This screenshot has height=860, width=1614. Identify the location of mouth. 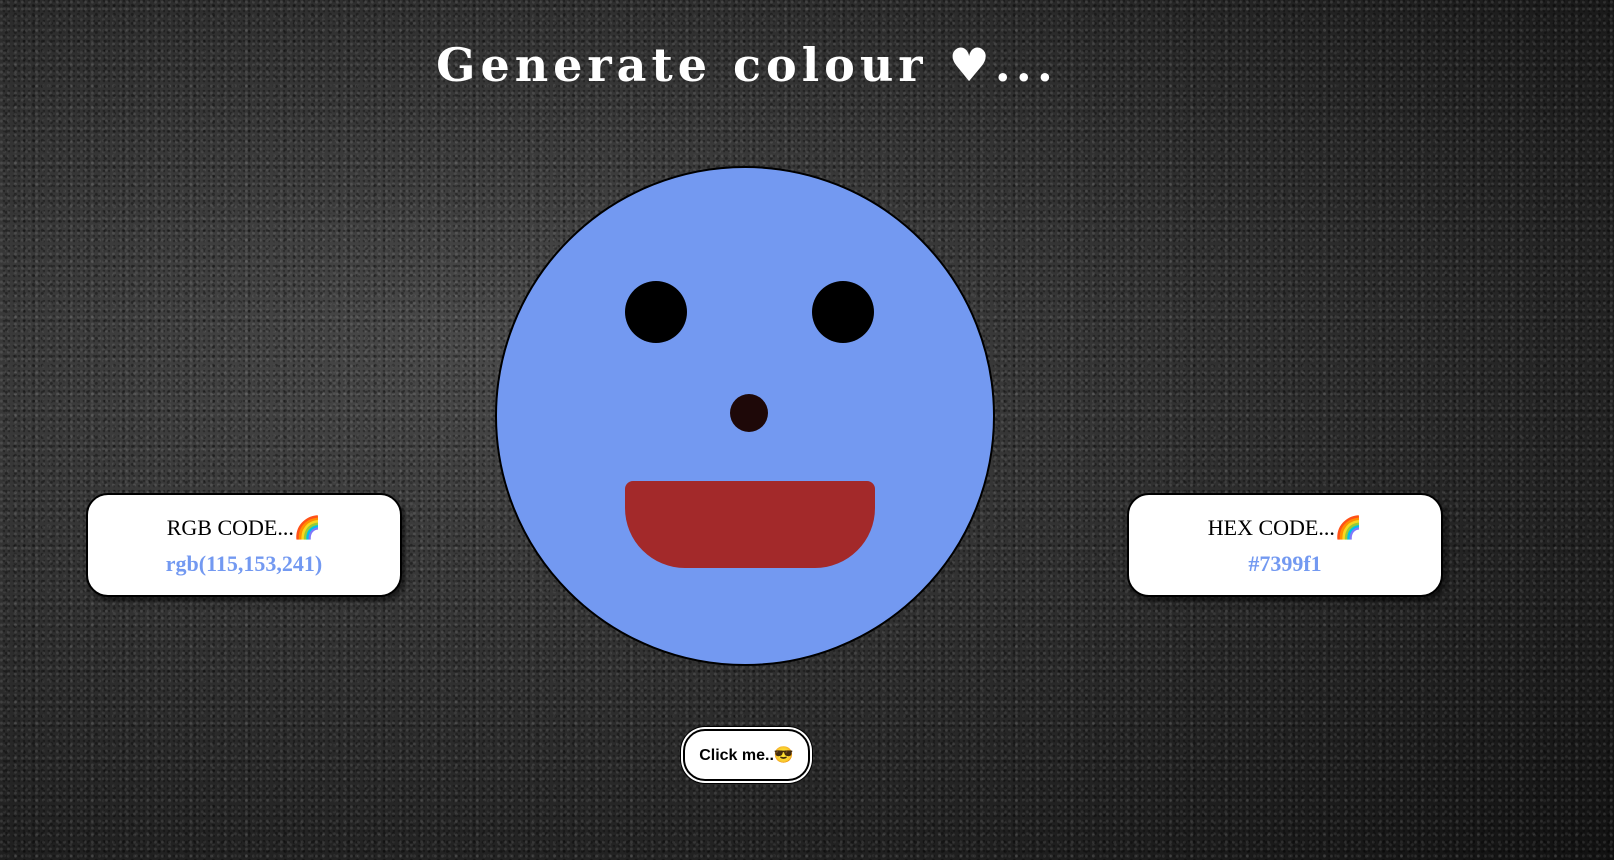
(750, 524).